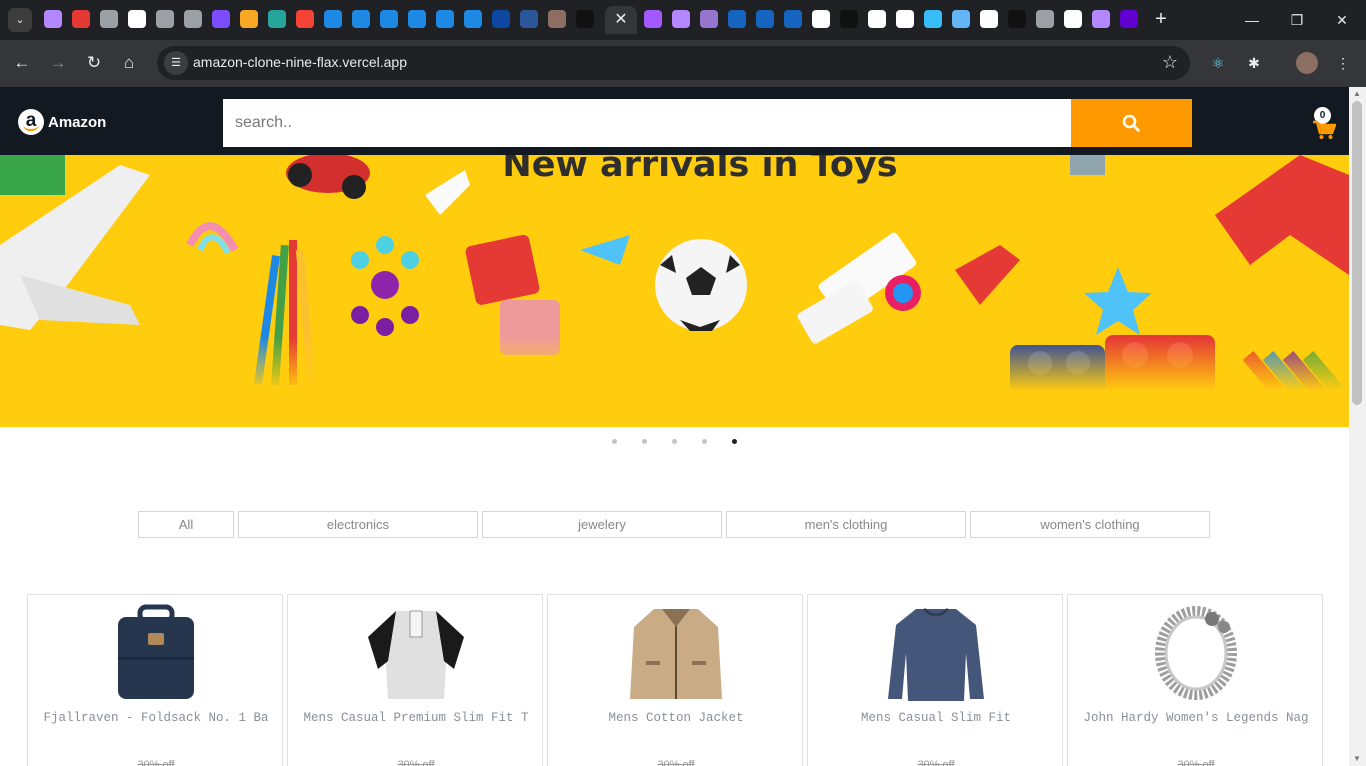 The width and height of the screenshot is (1366, 766). I want to click on product-title: Fjallraven - Foldsack No. 1 Ba, so click(156, 718).